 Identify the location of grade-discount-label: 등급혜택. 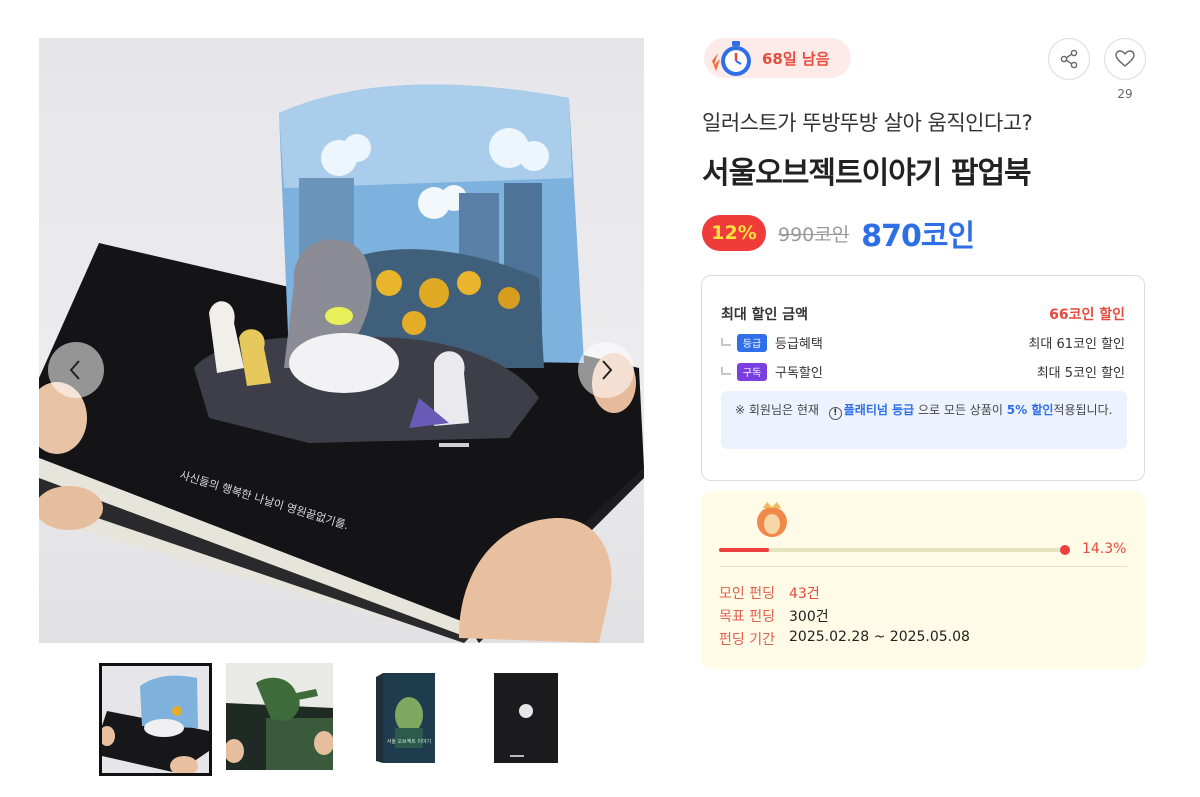
(799, 344).